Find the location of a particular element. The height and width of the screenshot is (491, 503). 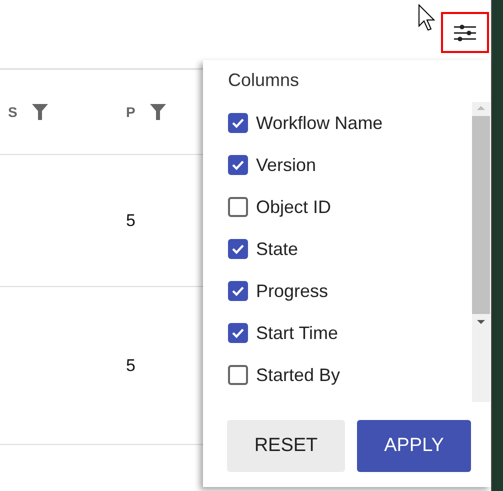

column-option: Started By is located at coordinates (350, 375).